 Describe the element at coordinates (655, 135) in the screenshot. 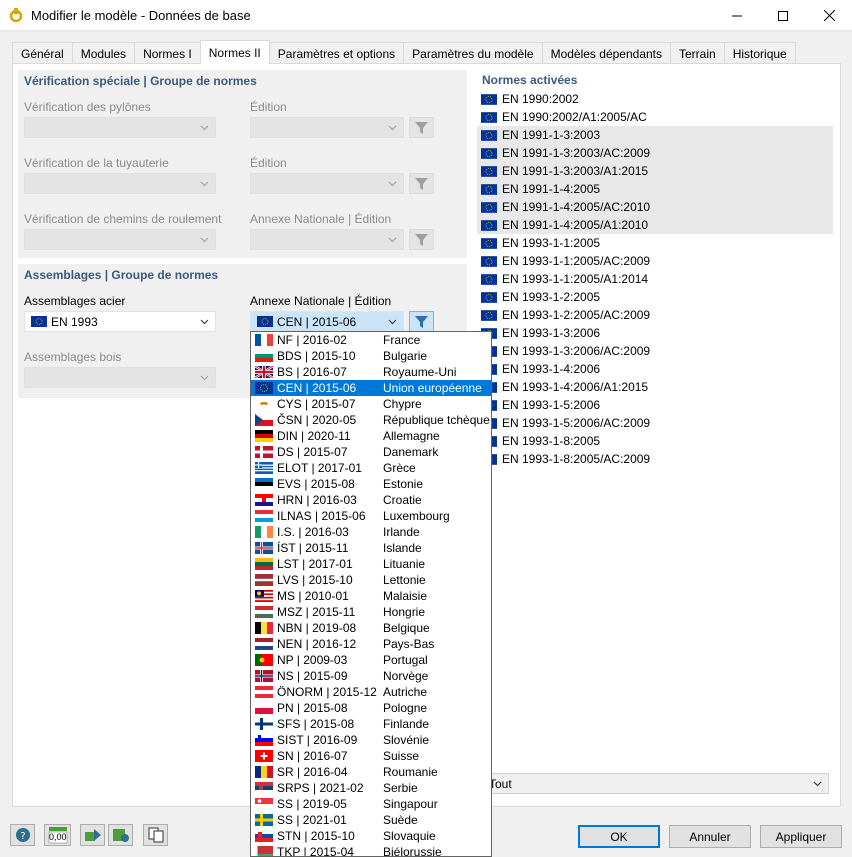

I see `norm-item: EN 1991-1-3:2003` at that location.